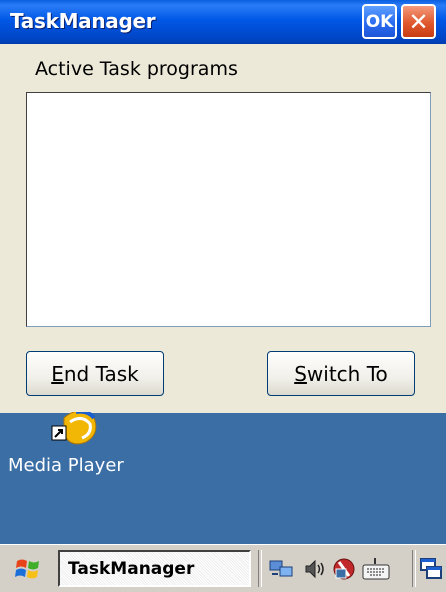 This screenshot has height=592, width=446. Describe the element at coordinates (260, 568) in the screenshot. I see `tray-separator` at that location.